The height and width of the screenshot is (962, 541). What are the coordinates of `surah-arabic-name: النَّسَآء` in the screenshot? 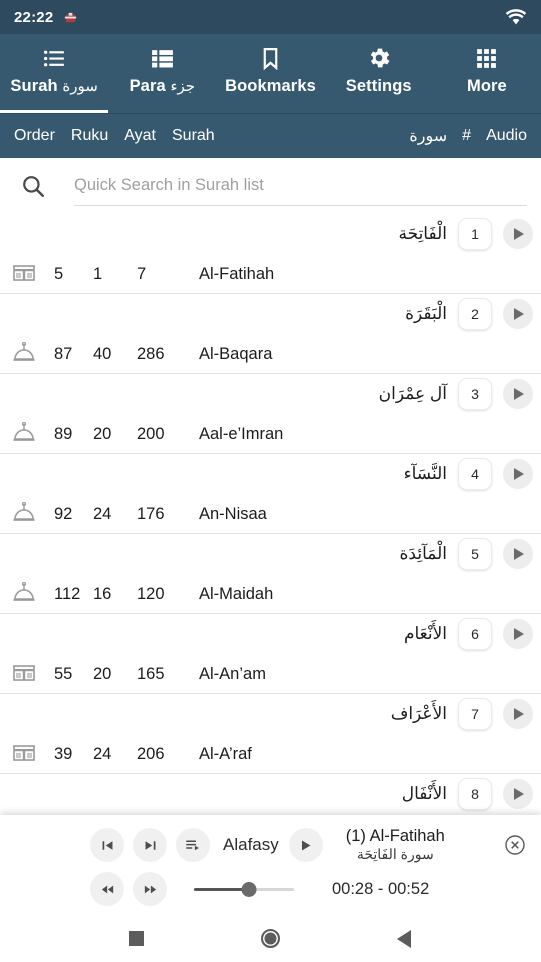 It's located at (425, 473).